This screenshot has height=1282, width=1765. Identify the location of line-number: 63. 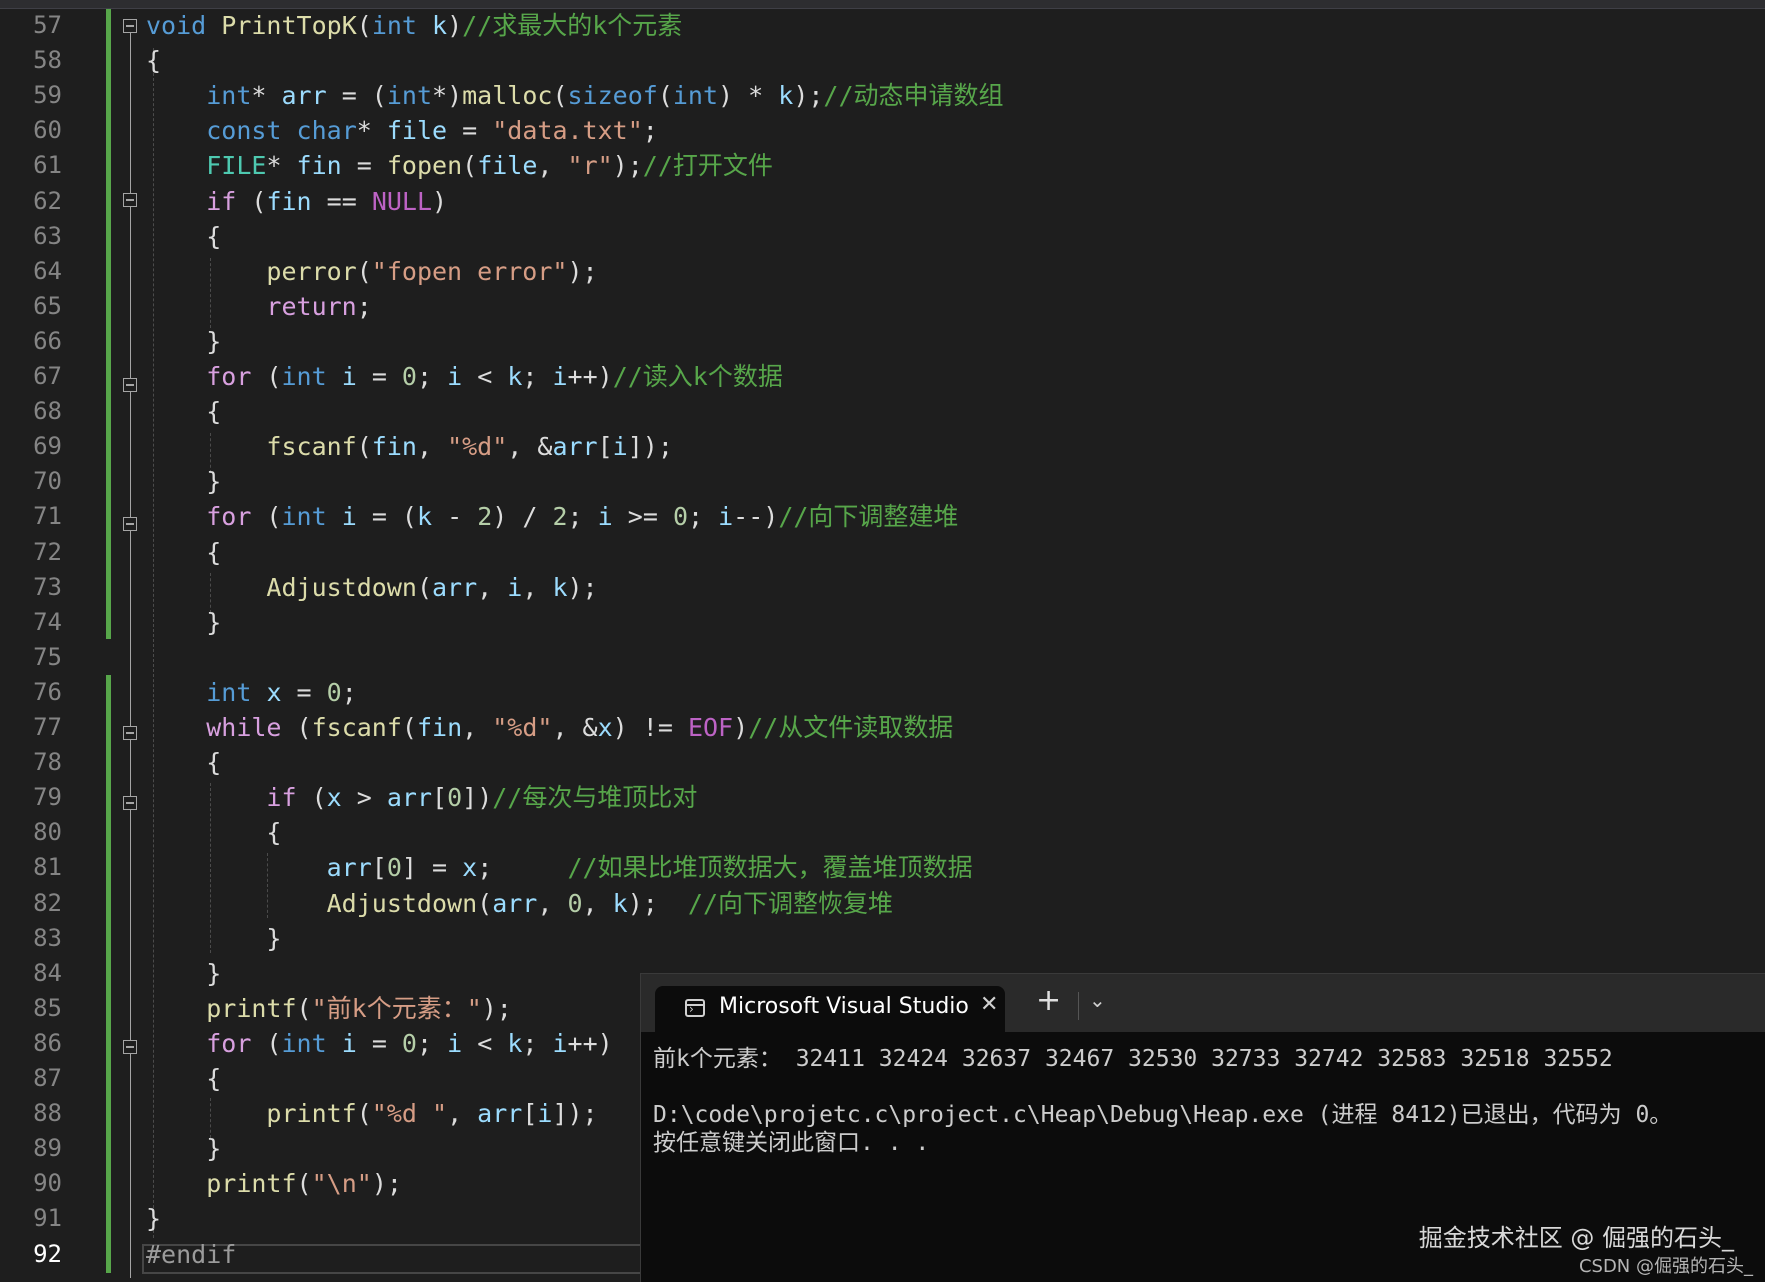
(47, 235).